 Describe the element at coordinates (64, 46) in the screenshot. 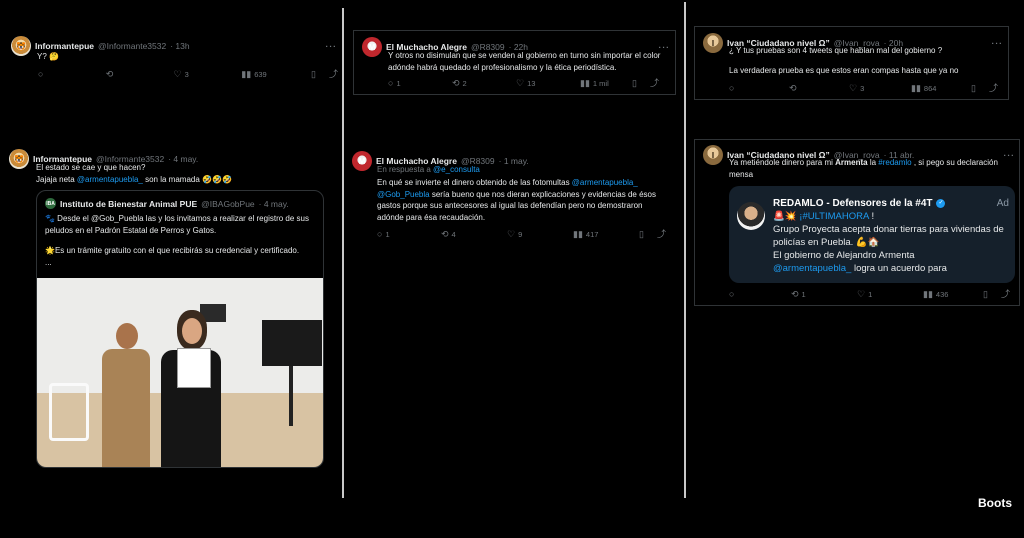

I see `author-name: Informantepue` at that location.